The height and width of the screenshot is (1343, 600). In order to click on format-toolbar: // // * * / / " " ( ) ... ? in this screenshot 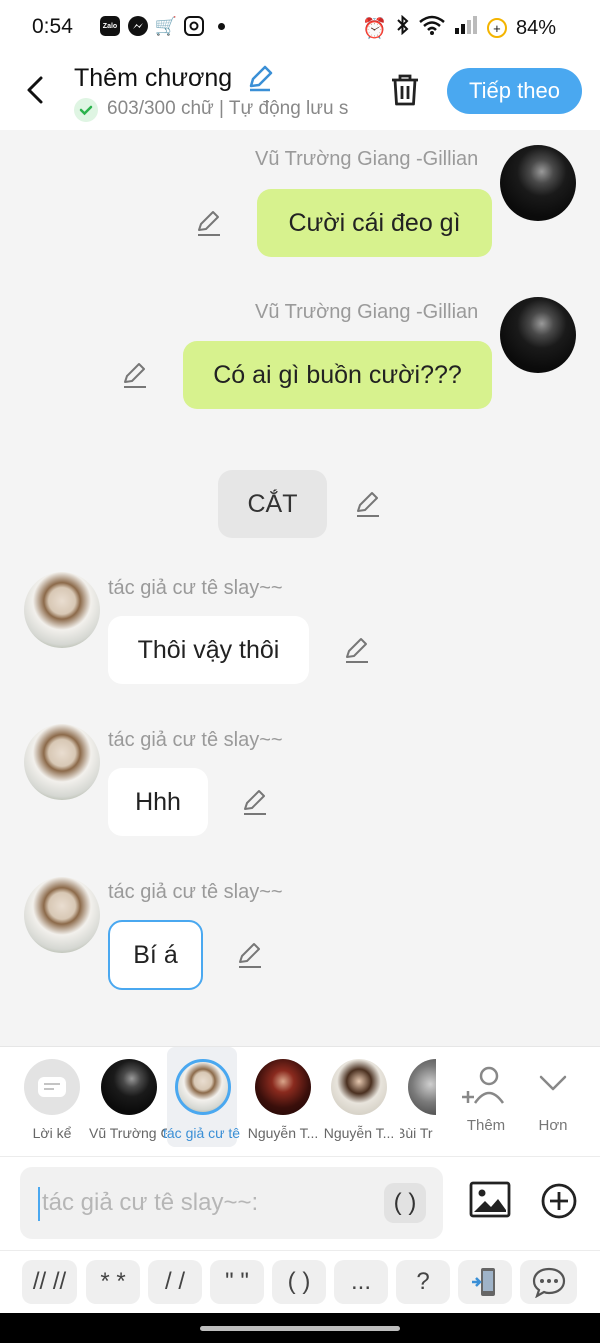, I will do `click(300, 1281)`.